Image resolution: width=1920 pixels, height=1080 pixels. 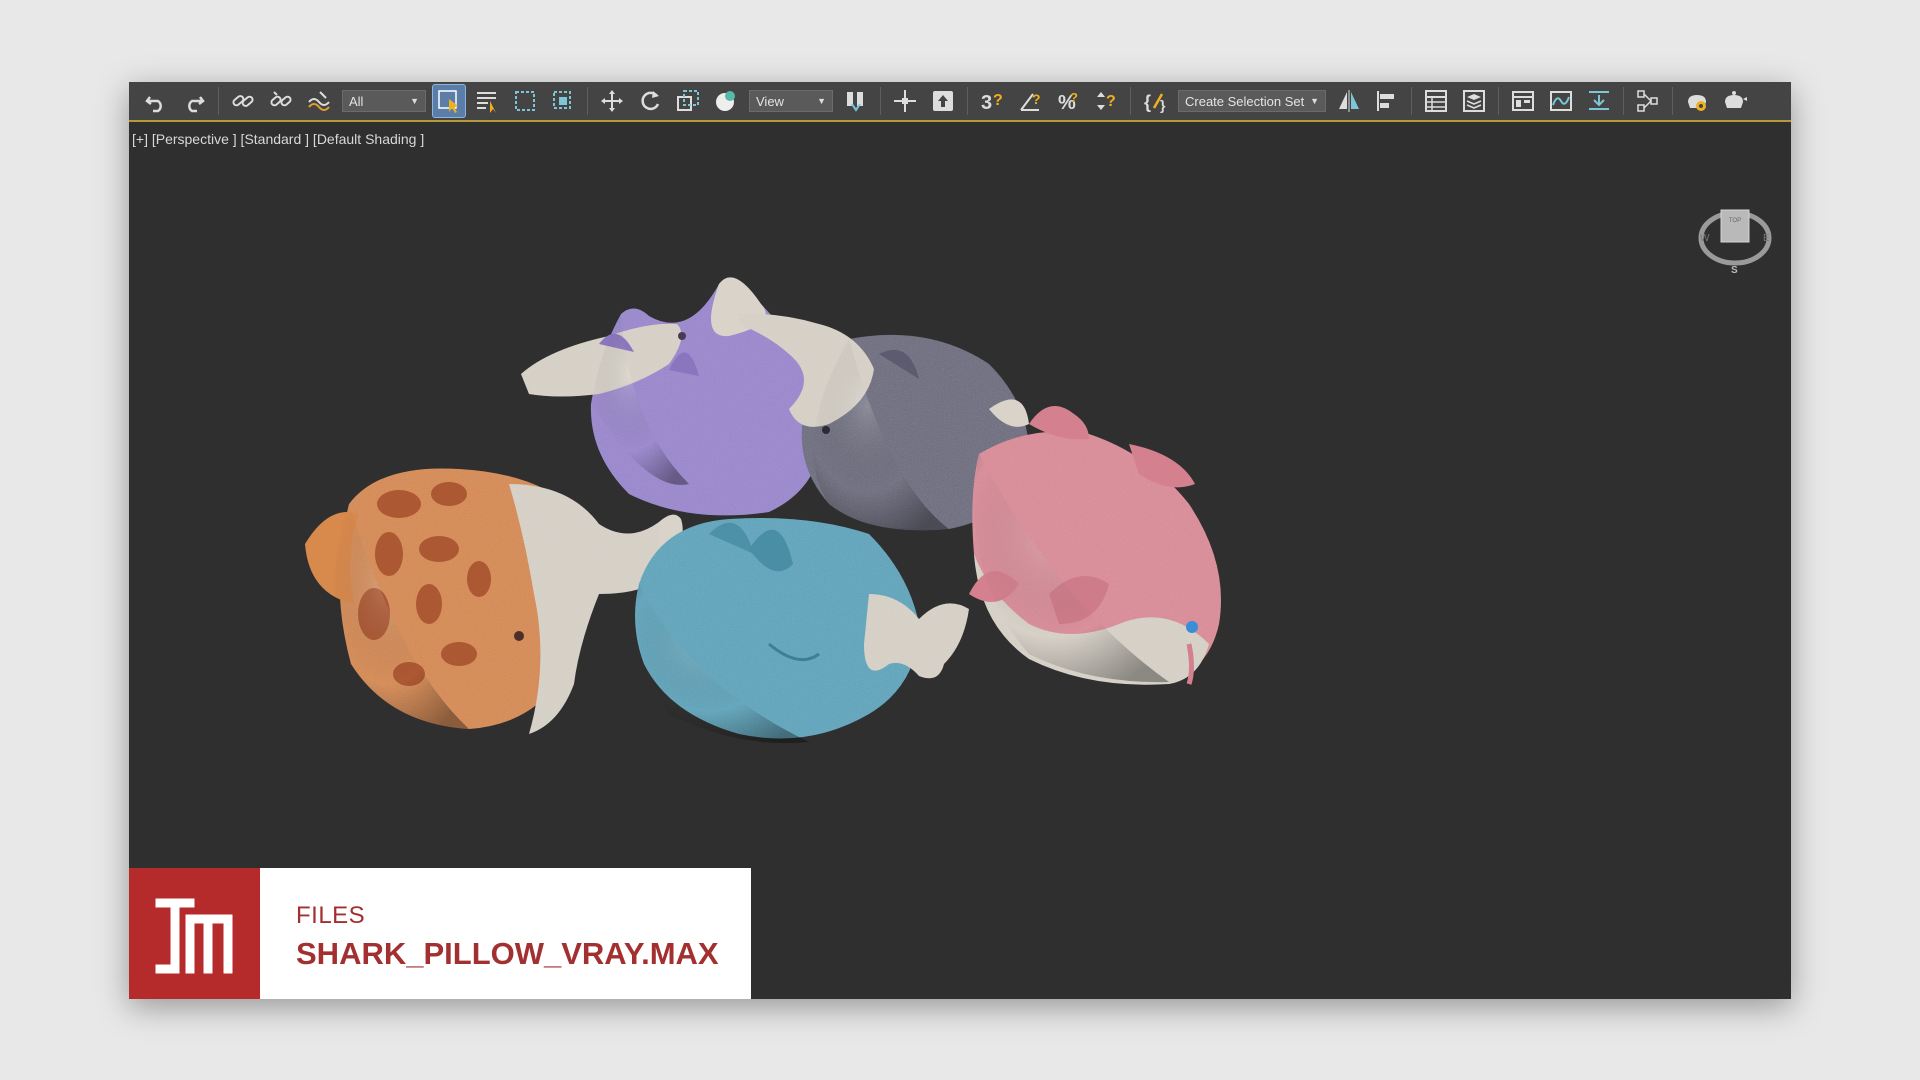 I want to click on mirror-icon, so click(x=1349, y=101).